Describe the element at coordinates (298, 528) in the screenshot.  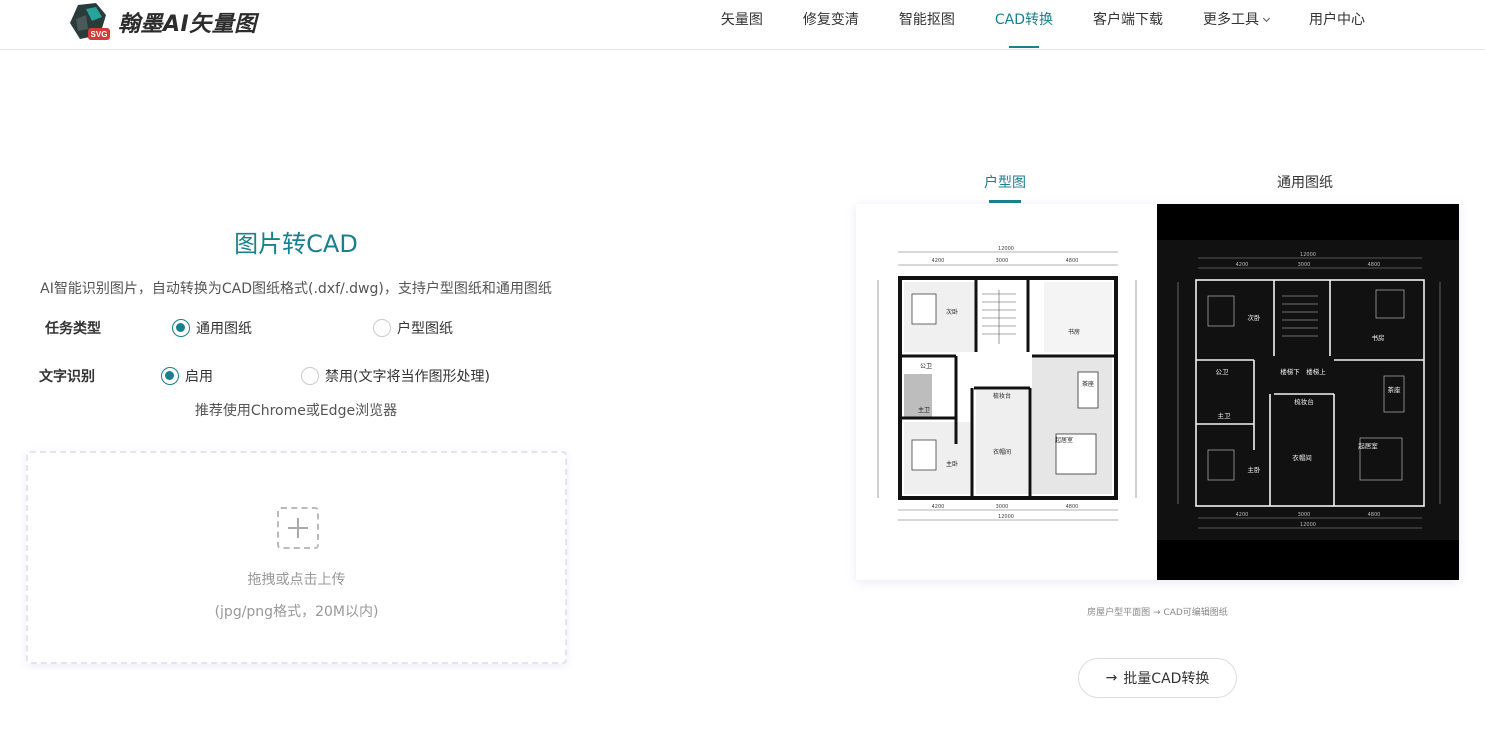
I see `plus-icon` at that location.